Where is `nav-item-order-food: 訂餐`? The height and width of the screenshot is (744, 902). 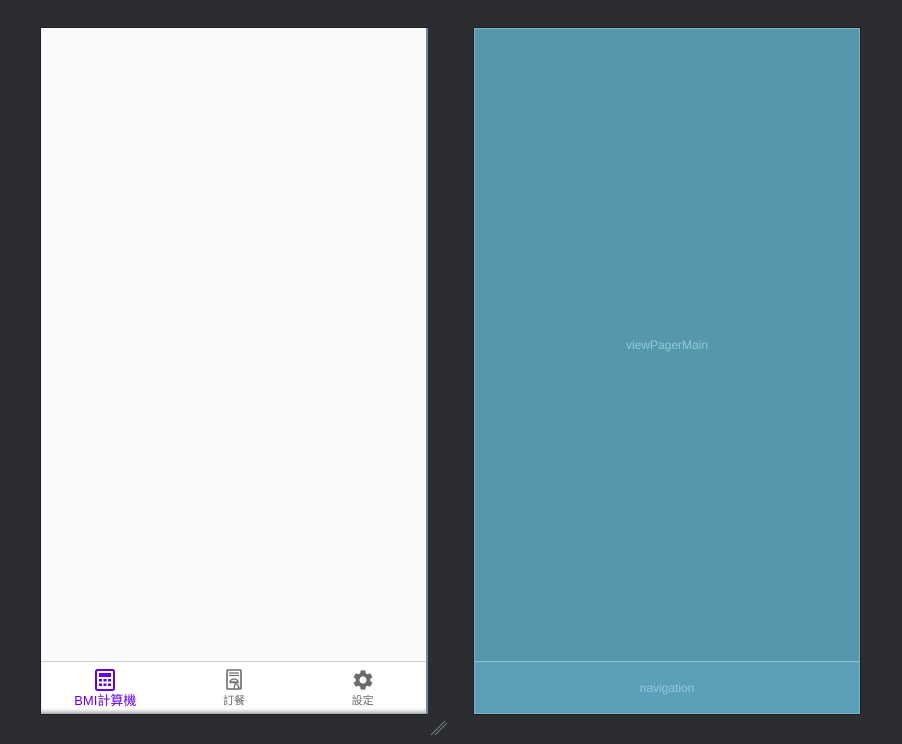
nav-item-order-food: 訂餐 is located at coordinates (234, 688).